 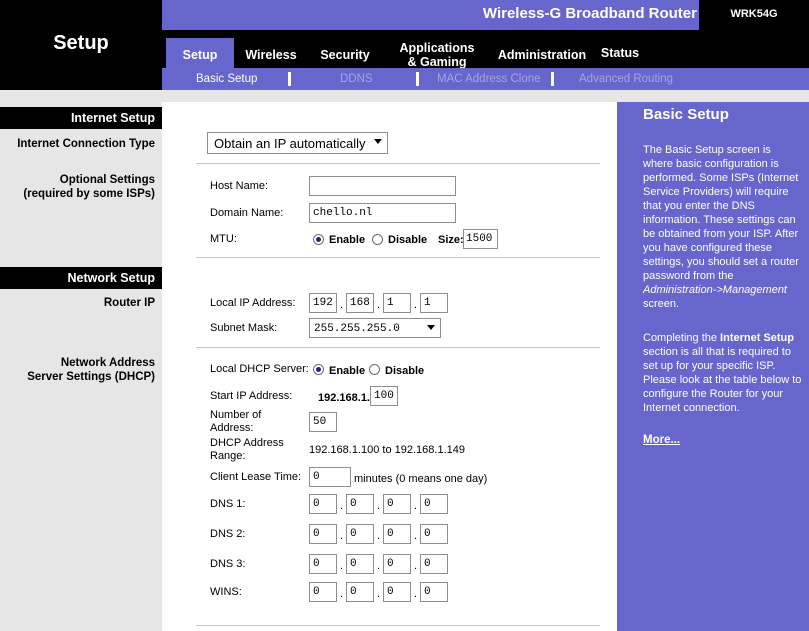 What do you see at coordinates (236, 421) in the screenshot?
I see `number-of-address-label: Number of Address:` at bounding box center [236, 421].